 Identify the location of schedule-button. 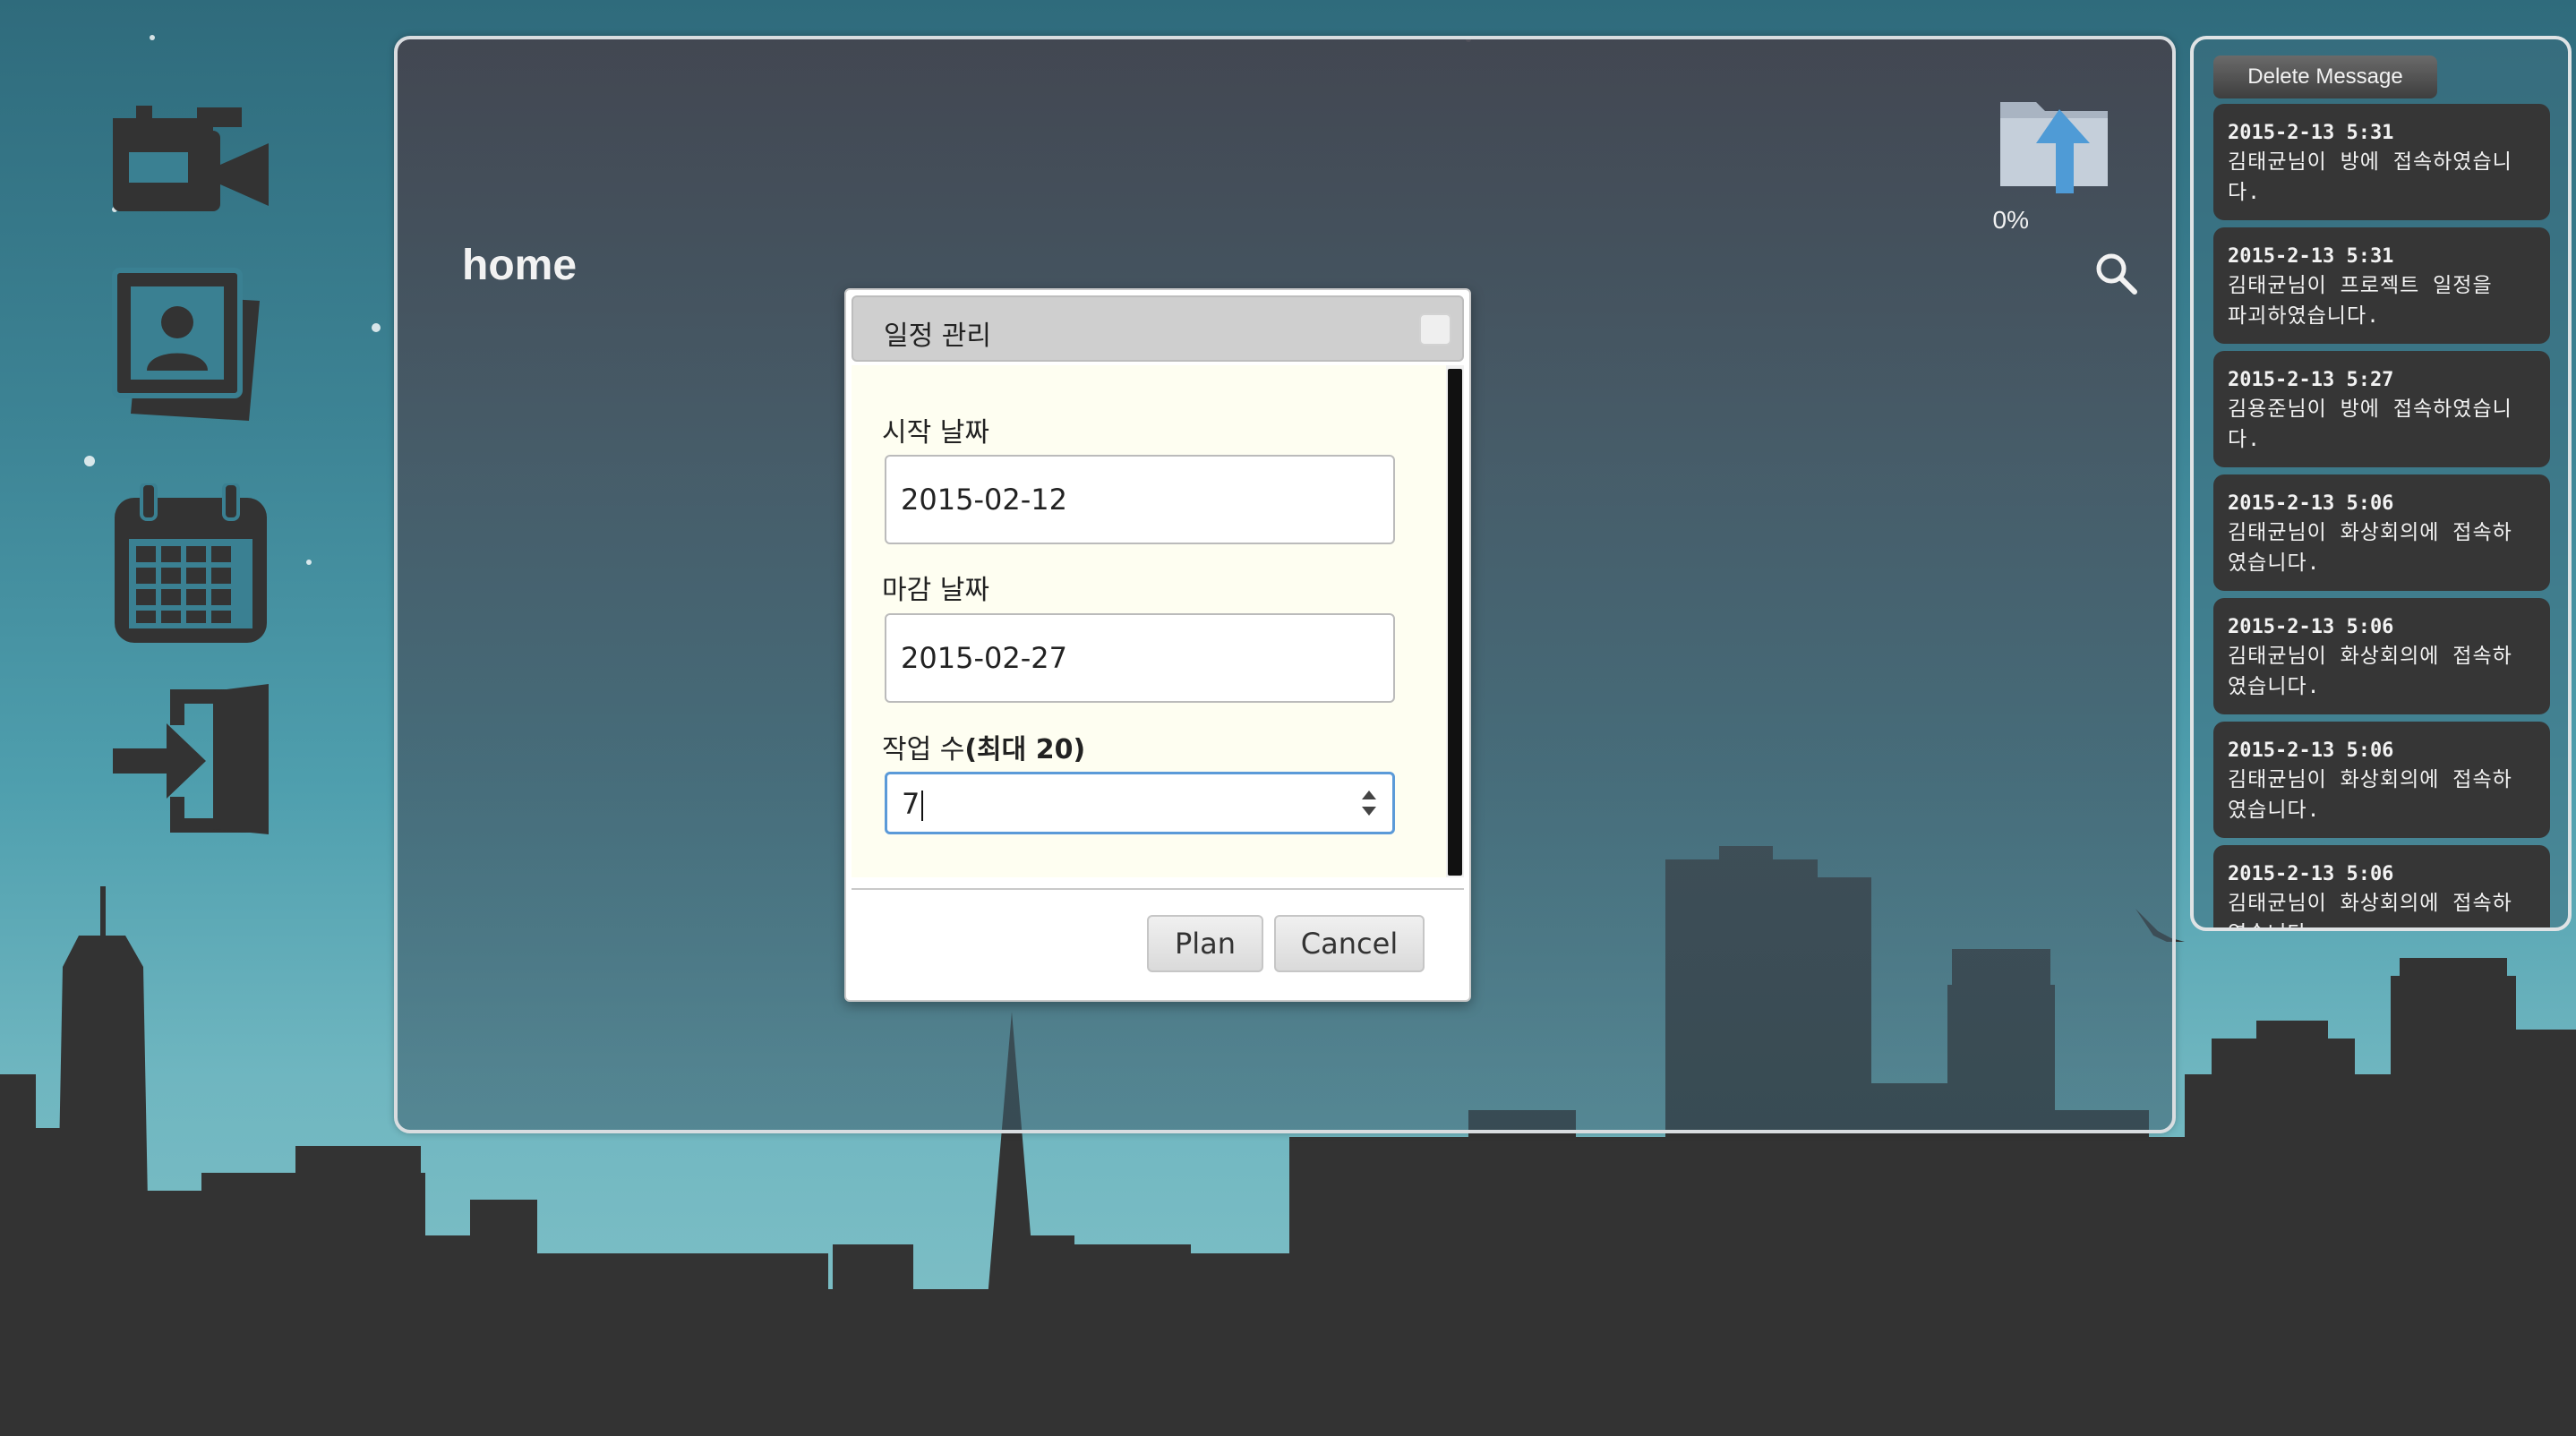
(191, 563).